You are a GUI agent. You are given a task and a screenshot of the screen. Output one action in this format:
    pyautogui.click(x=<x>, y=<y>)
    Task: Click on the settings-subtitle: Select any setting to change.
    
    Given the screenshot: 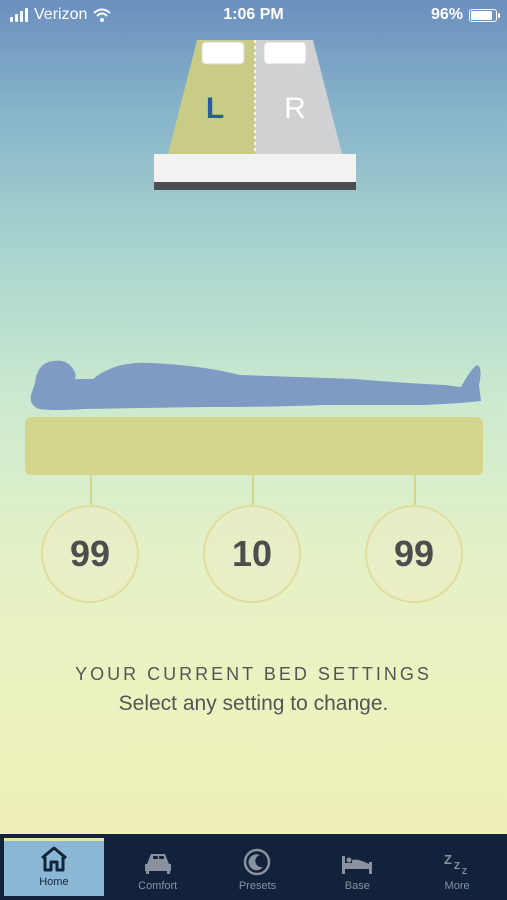 What is the action you would take?
    pyautogui.click(x=253, y=703)
    